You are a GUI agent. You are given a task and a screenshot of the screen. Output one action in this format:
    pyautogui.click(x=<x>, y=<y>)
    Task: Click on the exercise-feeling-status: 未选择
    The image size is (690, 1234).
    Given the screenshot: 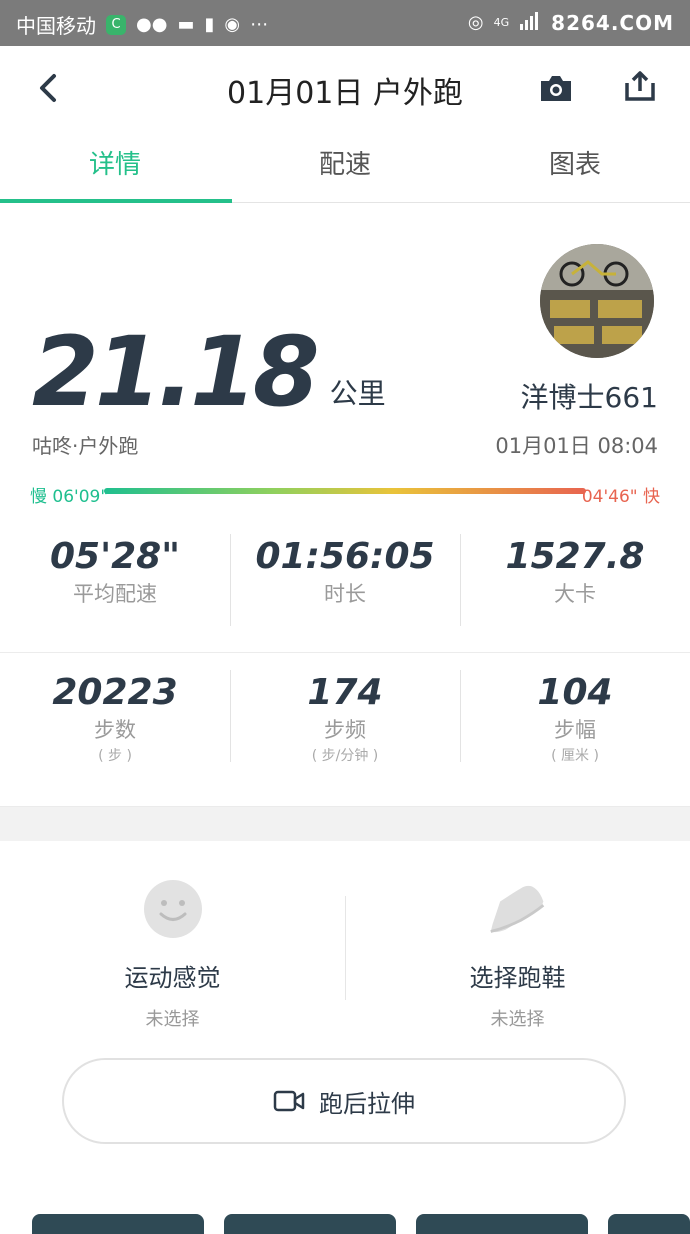 What is the action you would take?
    pyautogui.click(x=172, y=1019)
    